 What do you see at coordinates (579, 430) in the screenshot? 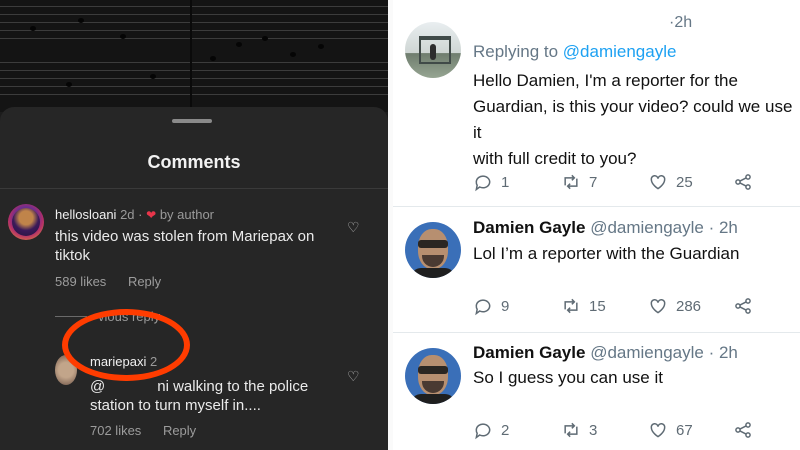
I see `retweet-button: 3` at bounding box center [579, 430].